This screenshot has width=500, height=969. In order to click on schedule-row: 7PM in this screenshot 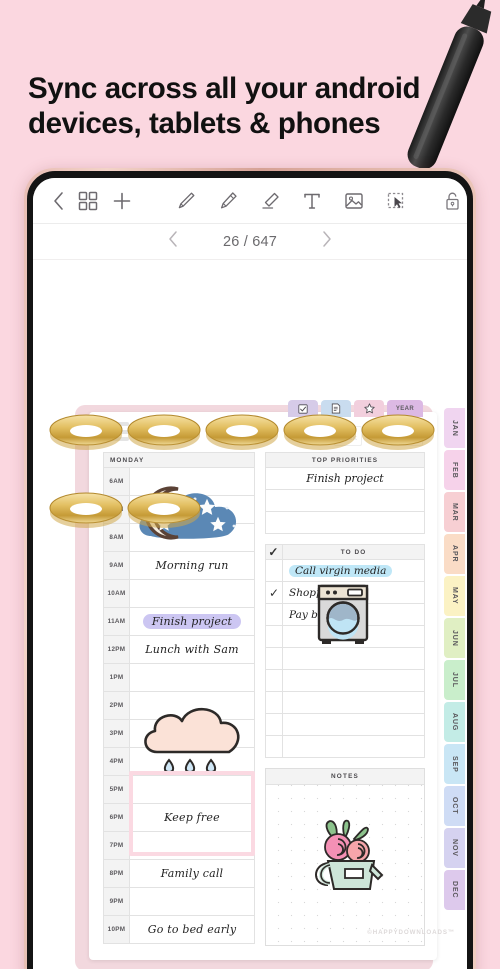, I will do `click(179, 845)`.